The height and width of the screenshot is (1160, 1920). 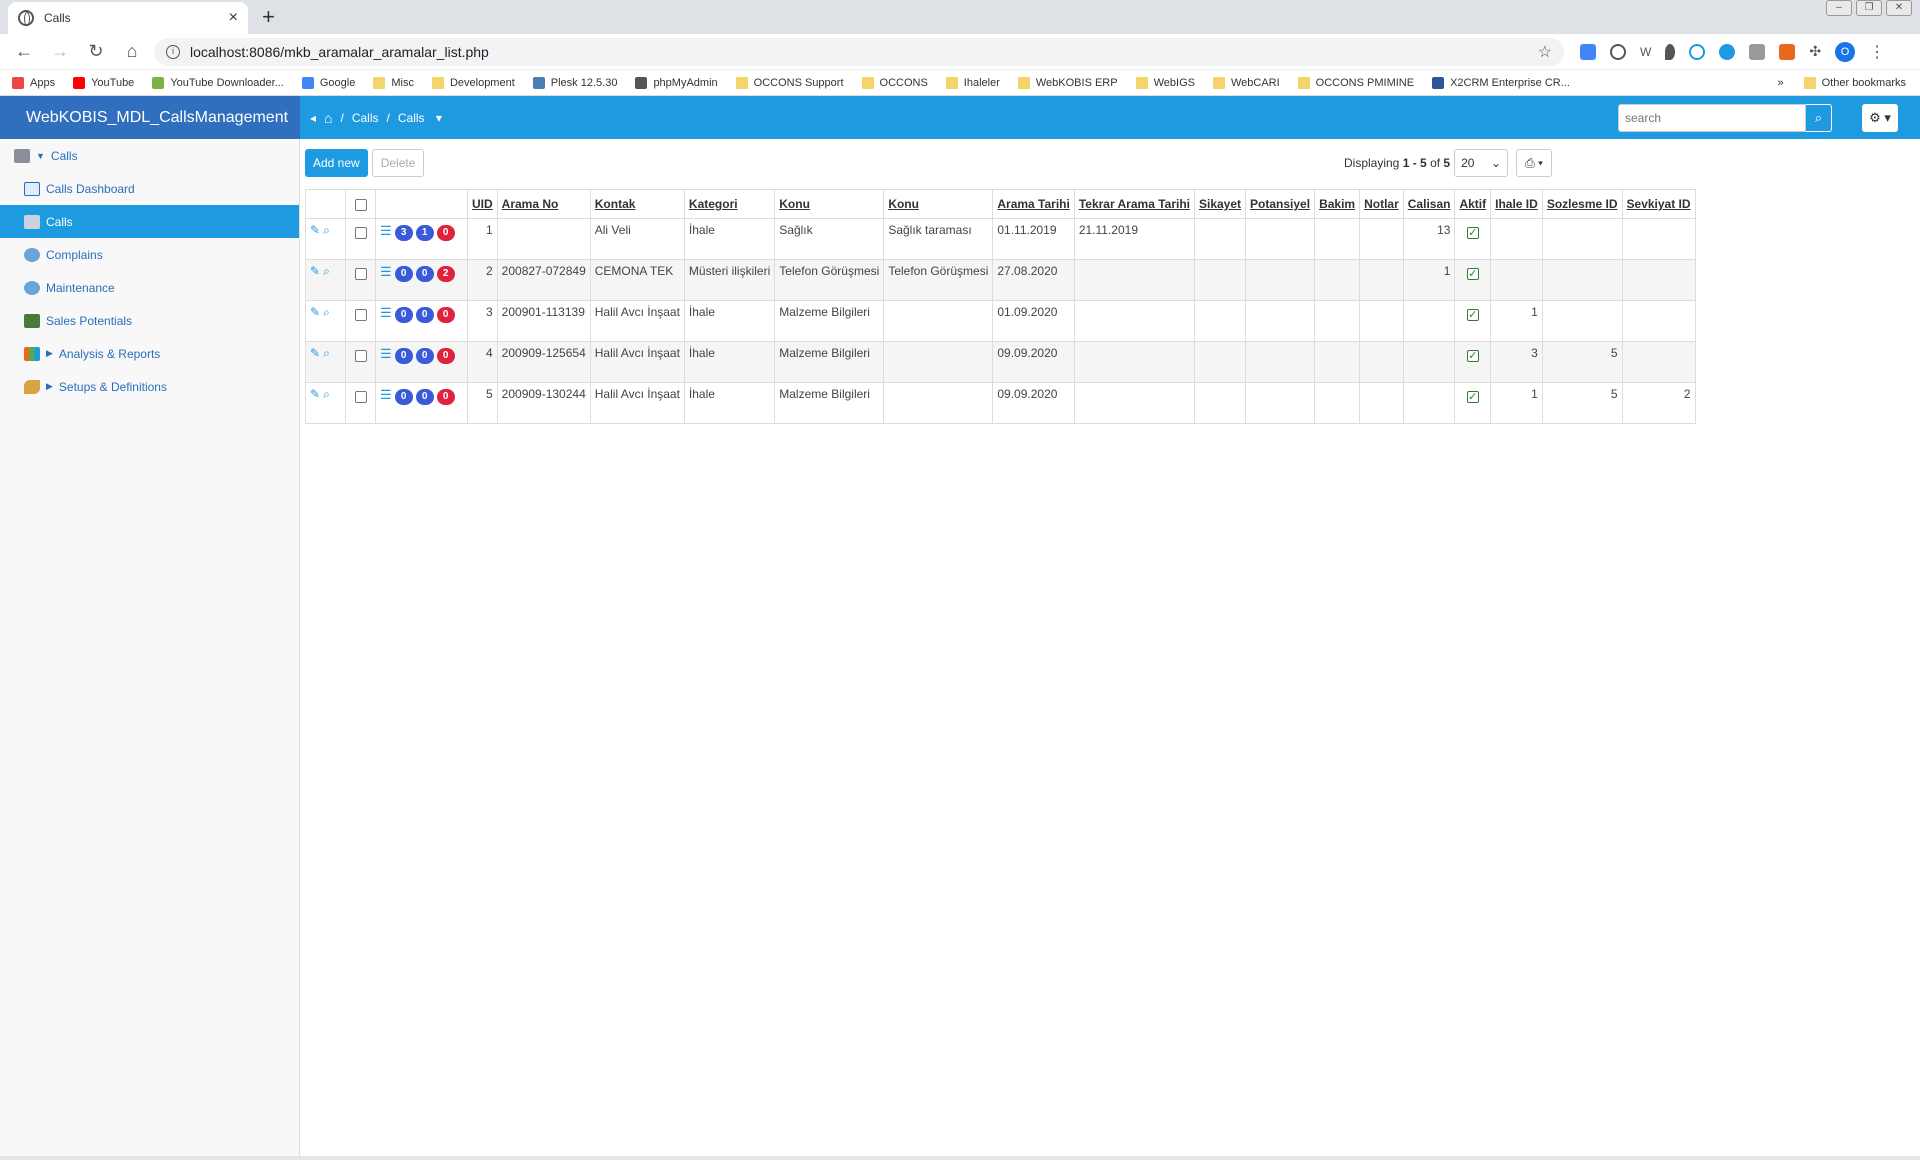 What do you see at coordinates (149, 320) in the screenshot?
I see `sidebar-item-sales-potentials: Sales Potentials` at bounding box center [149, 320].